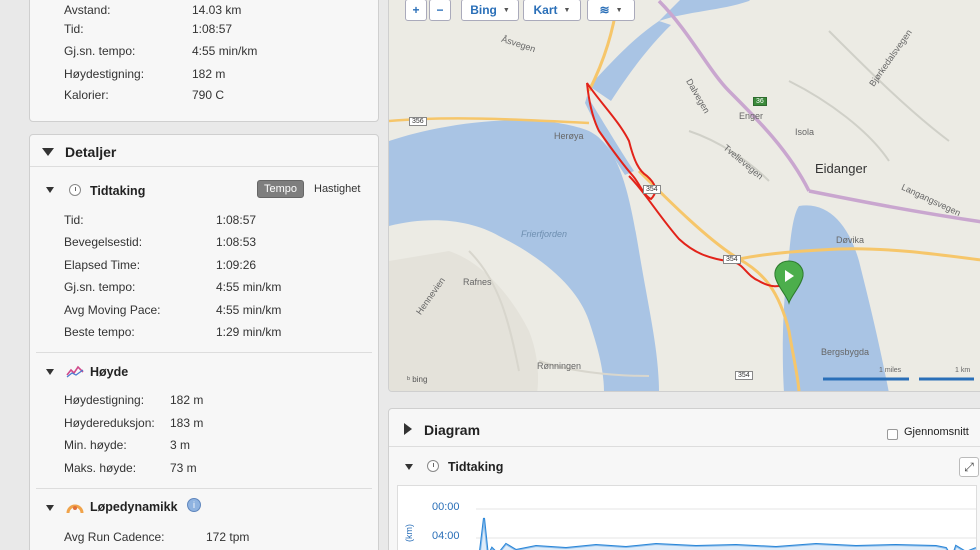  What do you see at coordinates (760, 101) in the screenshot?
I see `road-shield-36: 36` at bounding box center [760, 101].